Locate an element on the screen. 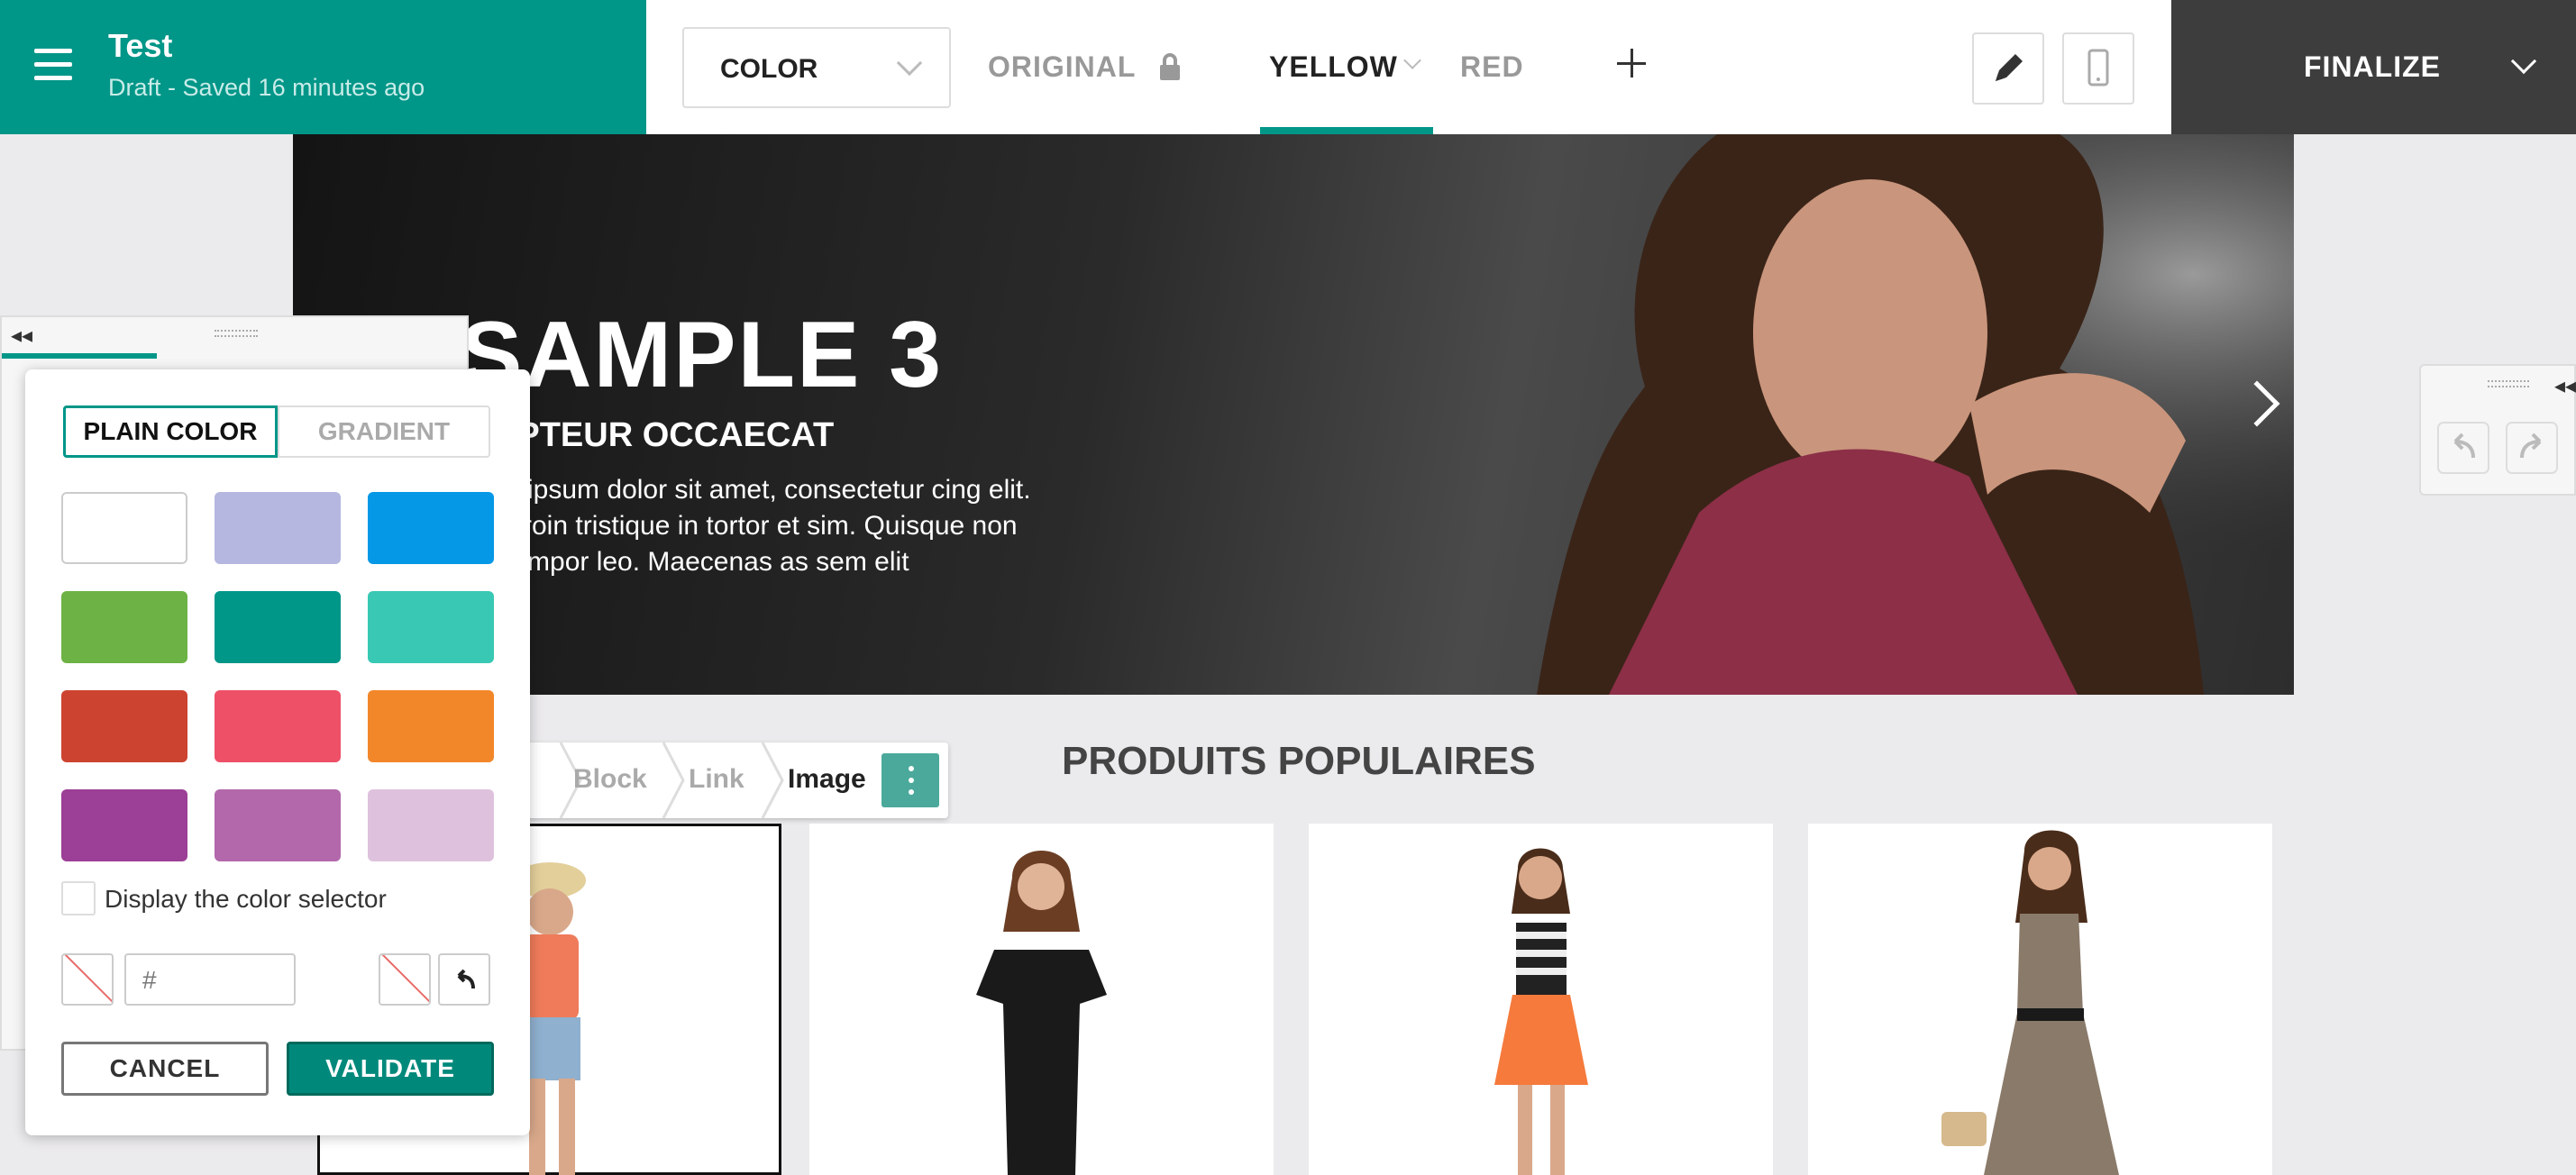 The width and height of the screenshot is (2576, 1175). section-title: PRODUITS POPULAIRES is located at coordinates (1299, 761).